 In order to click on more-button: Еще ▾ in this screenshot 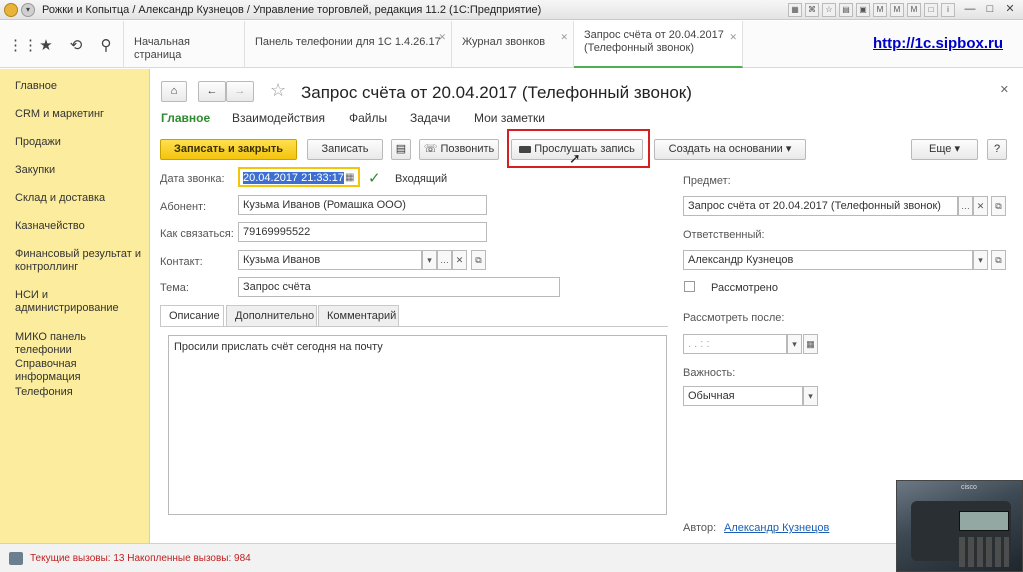, I will do `click(944, 149)`.